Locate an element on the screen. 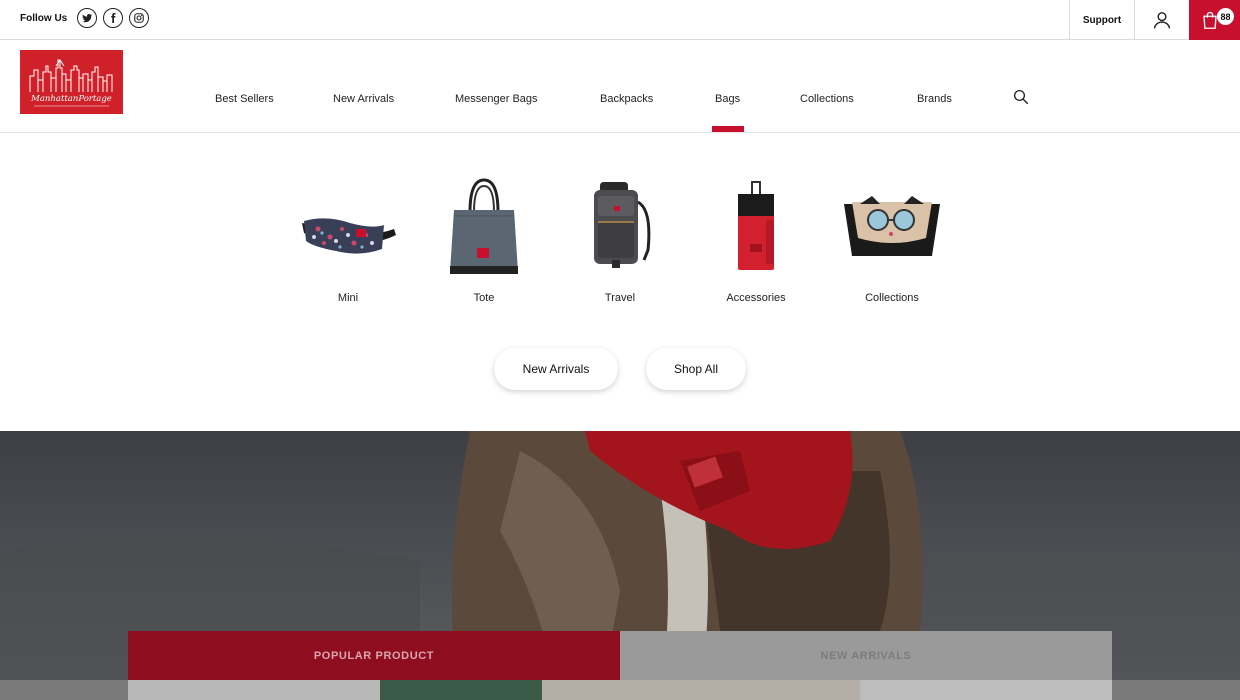 The height and width of the screenshot is (700, 1240). category-tote: Tote is located at coordinates (484, 238).